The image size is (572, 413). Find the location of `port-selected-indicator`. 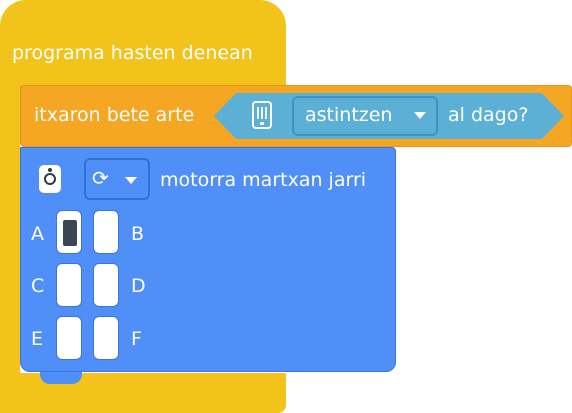

port-selected-indicator is located at coordinates (70, 233).